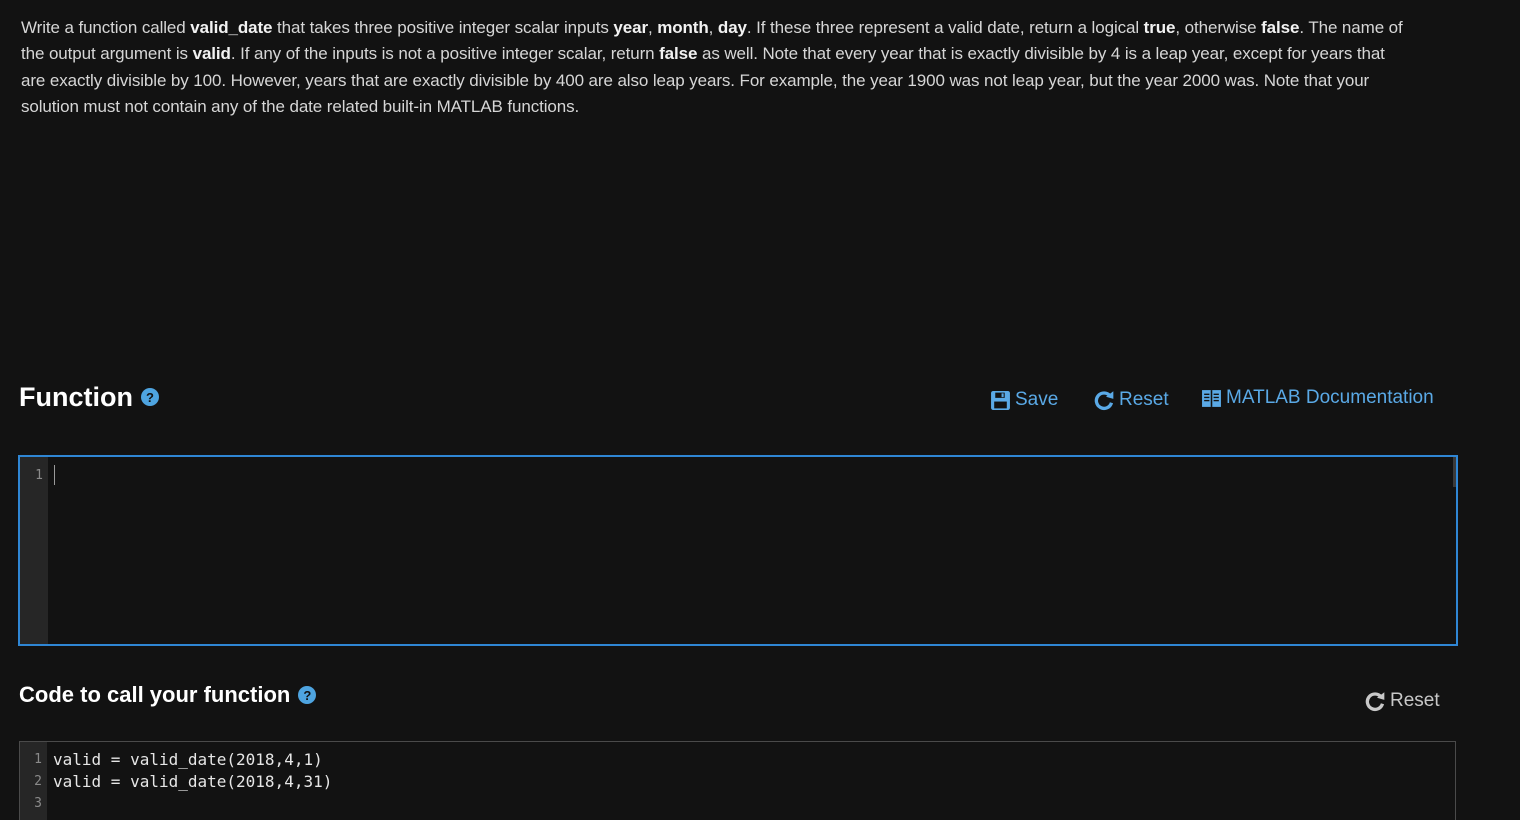  What do you see at coordinates (106, 27) in the screenshot?
I see `desc-text: Write a function called` at bounding box center [106, 27].